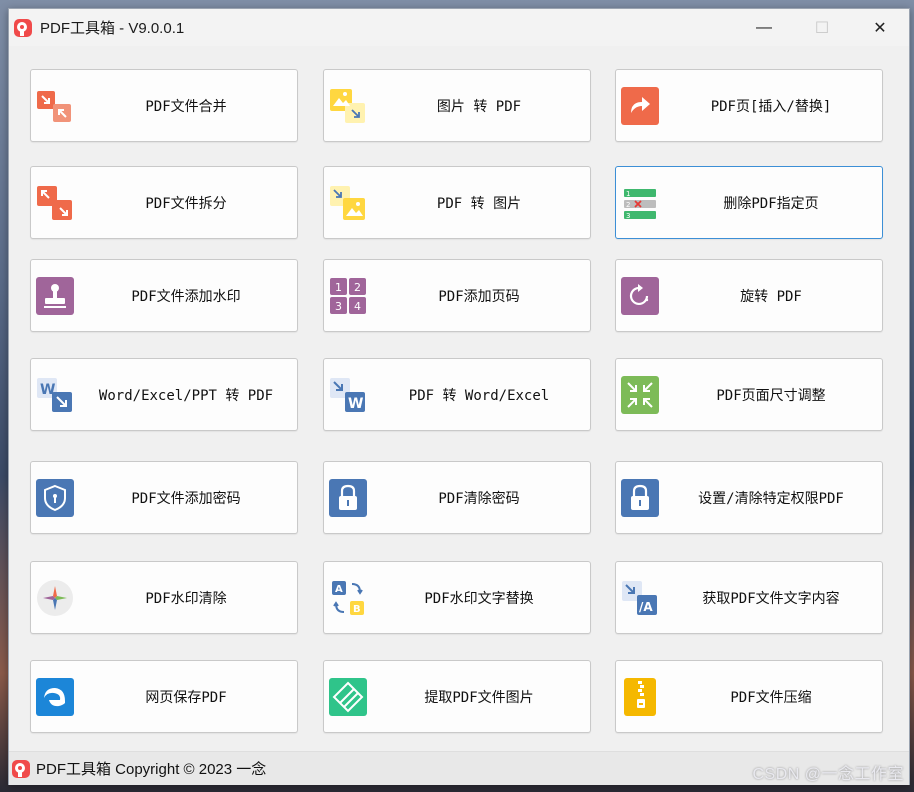 This screenshot has width=914, height=792. I want to click on zip-icon, so click(640, 696).